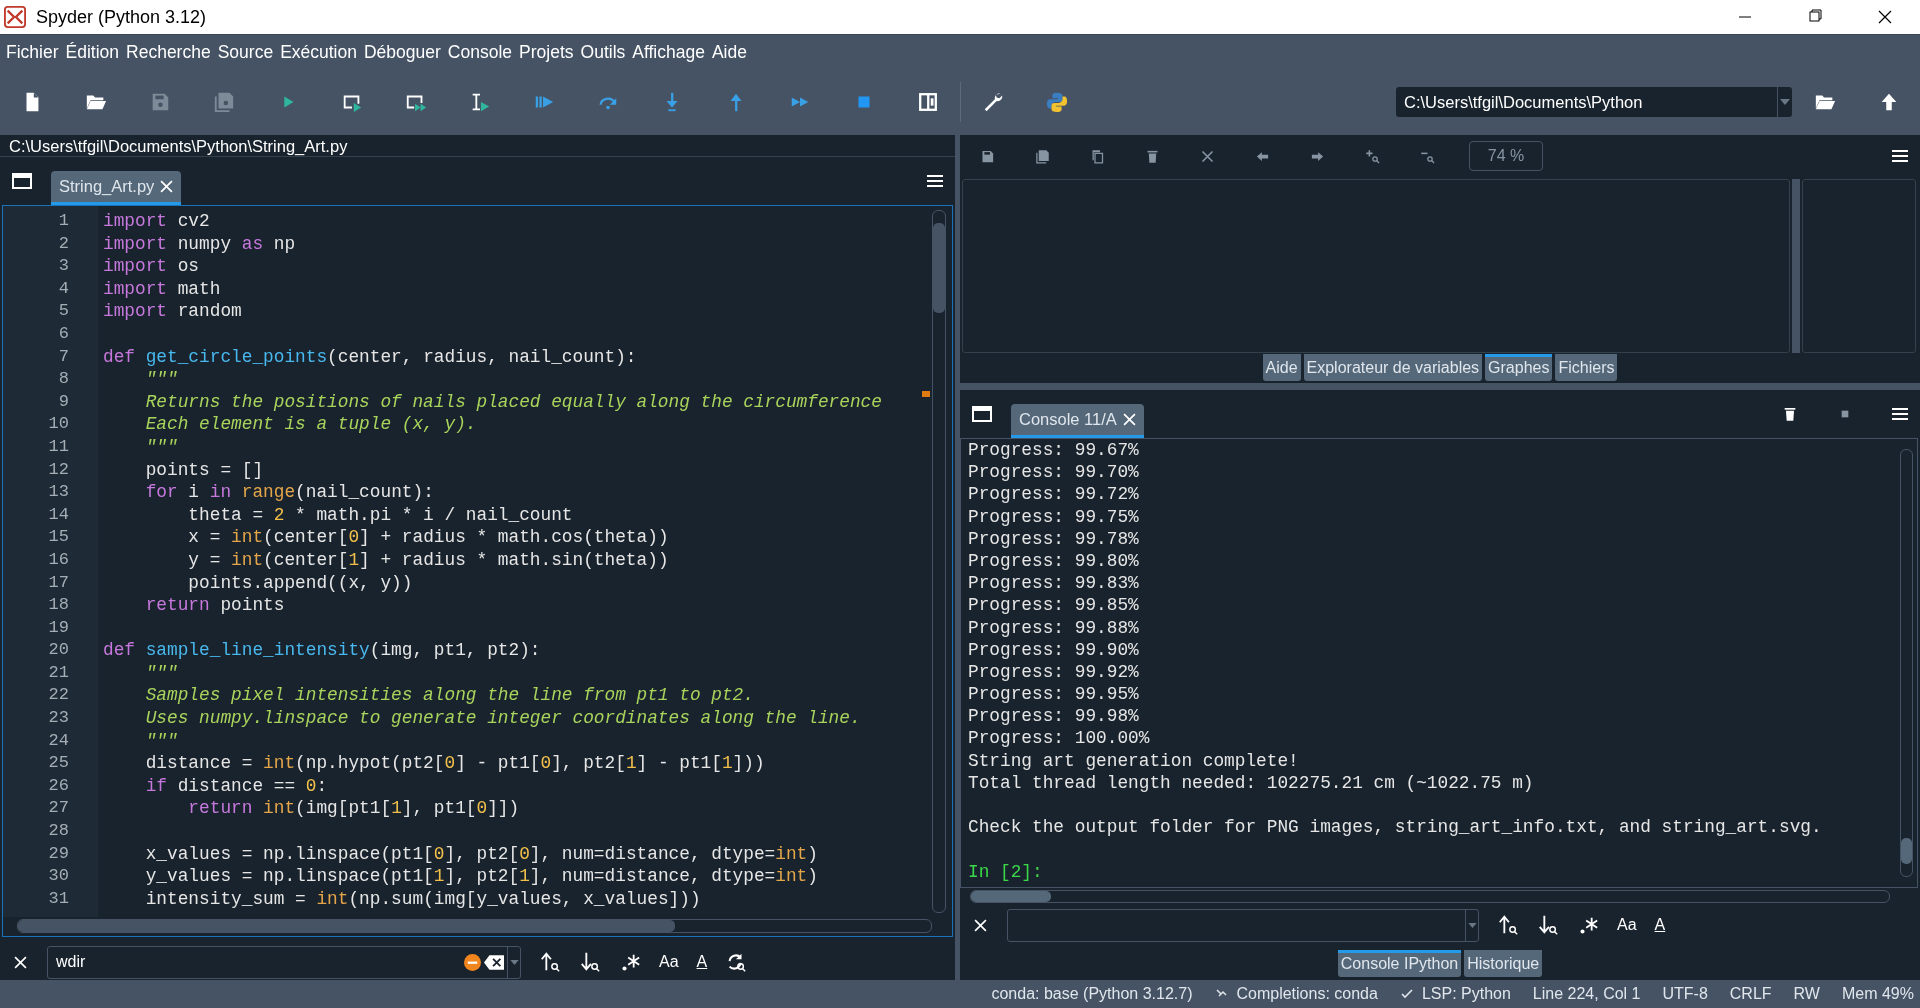  I want to click on console-output: Progress: 99.85%, so click(1053, 605).